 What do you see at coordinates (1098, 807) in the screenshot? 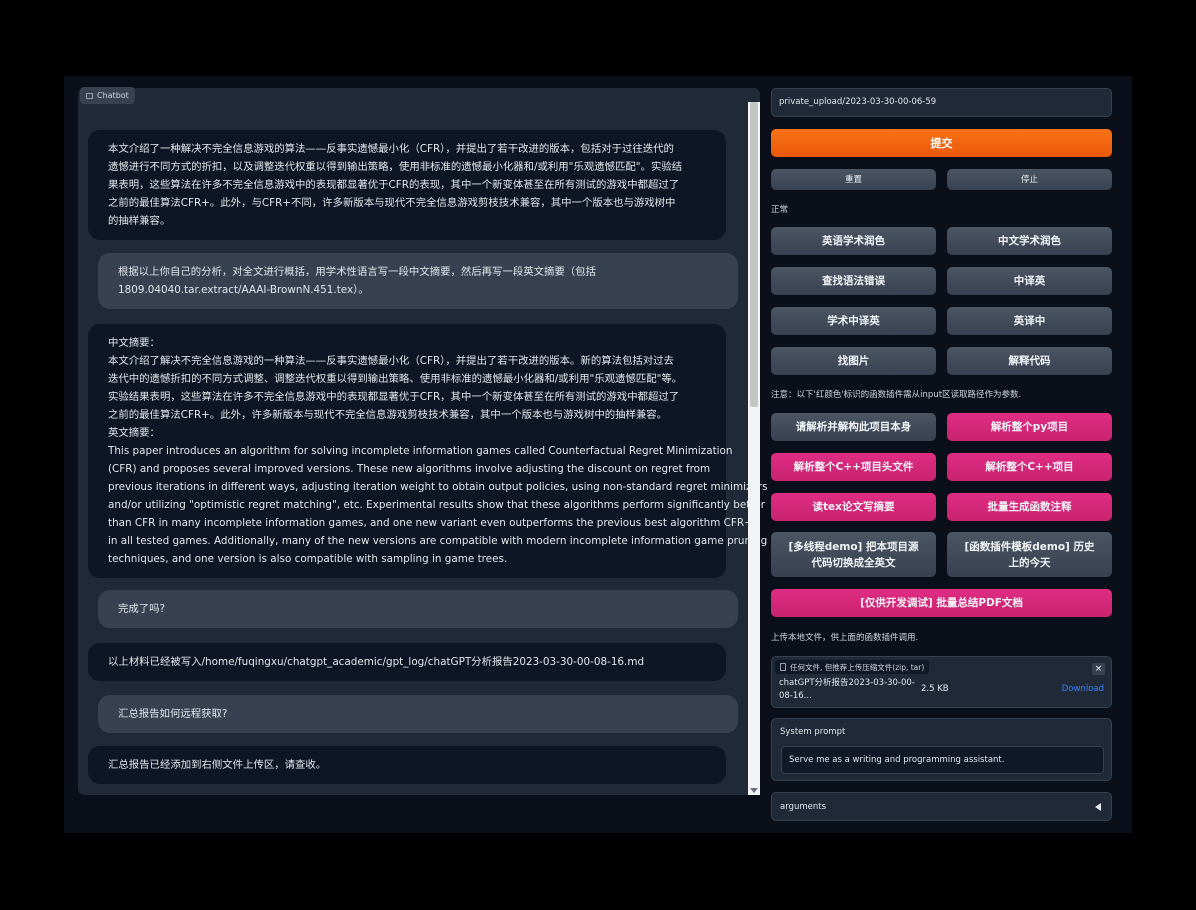
I see `collapse-triangle-icon` at bounding box center [1098, 807].